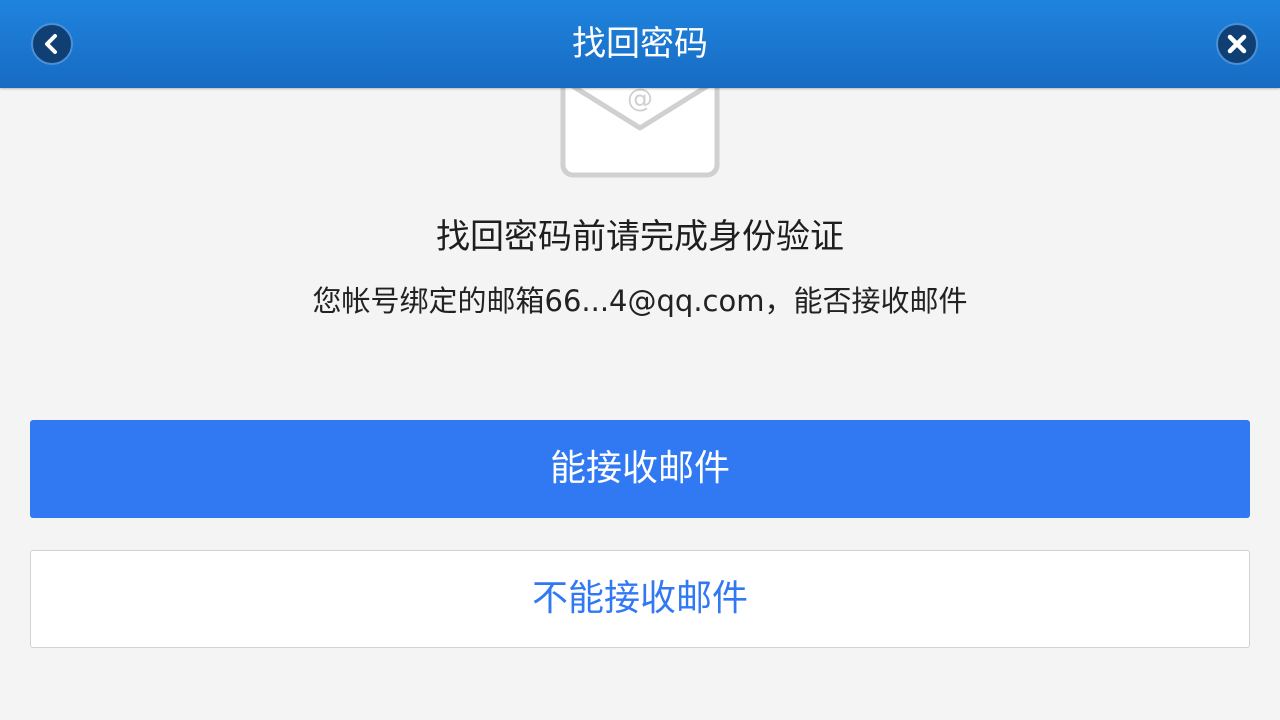 This screenshot has height=720, width=1280. Describe the element at coordinates (640, 599) in the screenshot. I see `cannot-receive-email-button: 不能接收邮件` at that location.